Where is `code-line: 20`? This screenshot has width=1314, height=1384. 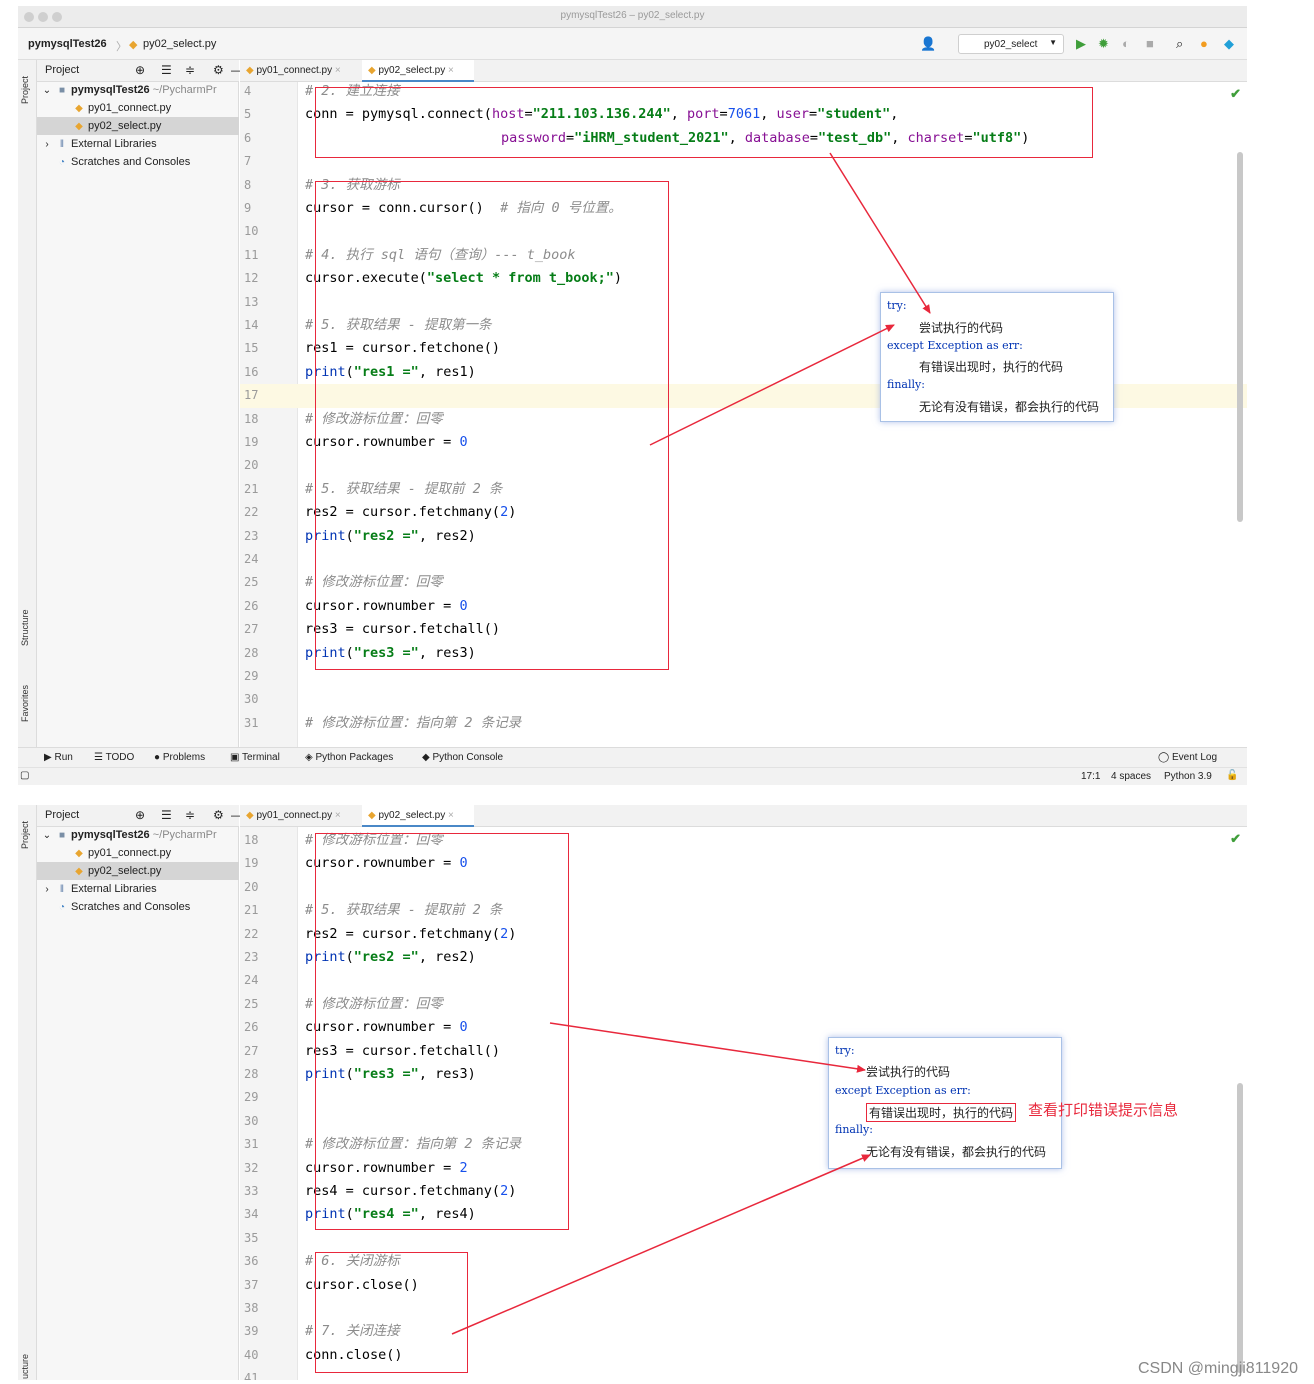
code-line: 20 is located at coordinates (743, 465).